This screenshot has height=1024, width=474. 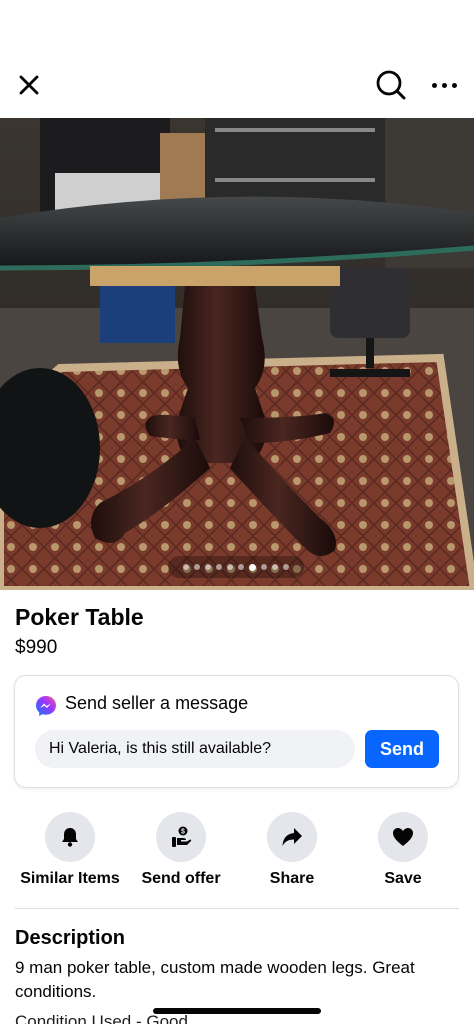 I want to click on heart-icon, so click(x=403, y=837).